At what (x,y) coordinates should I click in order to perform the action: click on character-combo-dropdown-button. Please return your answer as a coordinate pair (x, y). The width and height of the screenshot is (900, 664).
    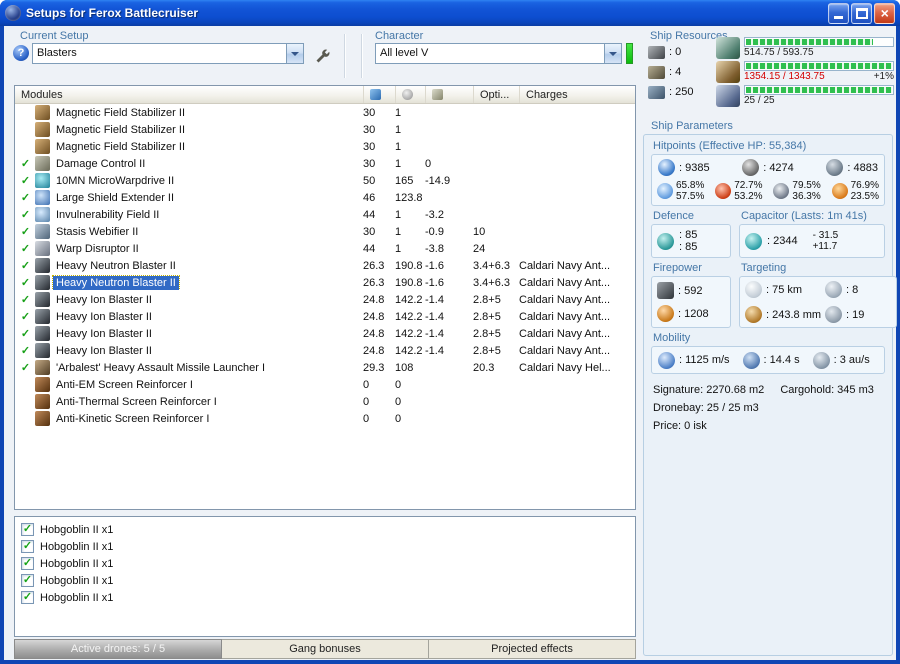
    Looking at the image, I should click on (612, 53).